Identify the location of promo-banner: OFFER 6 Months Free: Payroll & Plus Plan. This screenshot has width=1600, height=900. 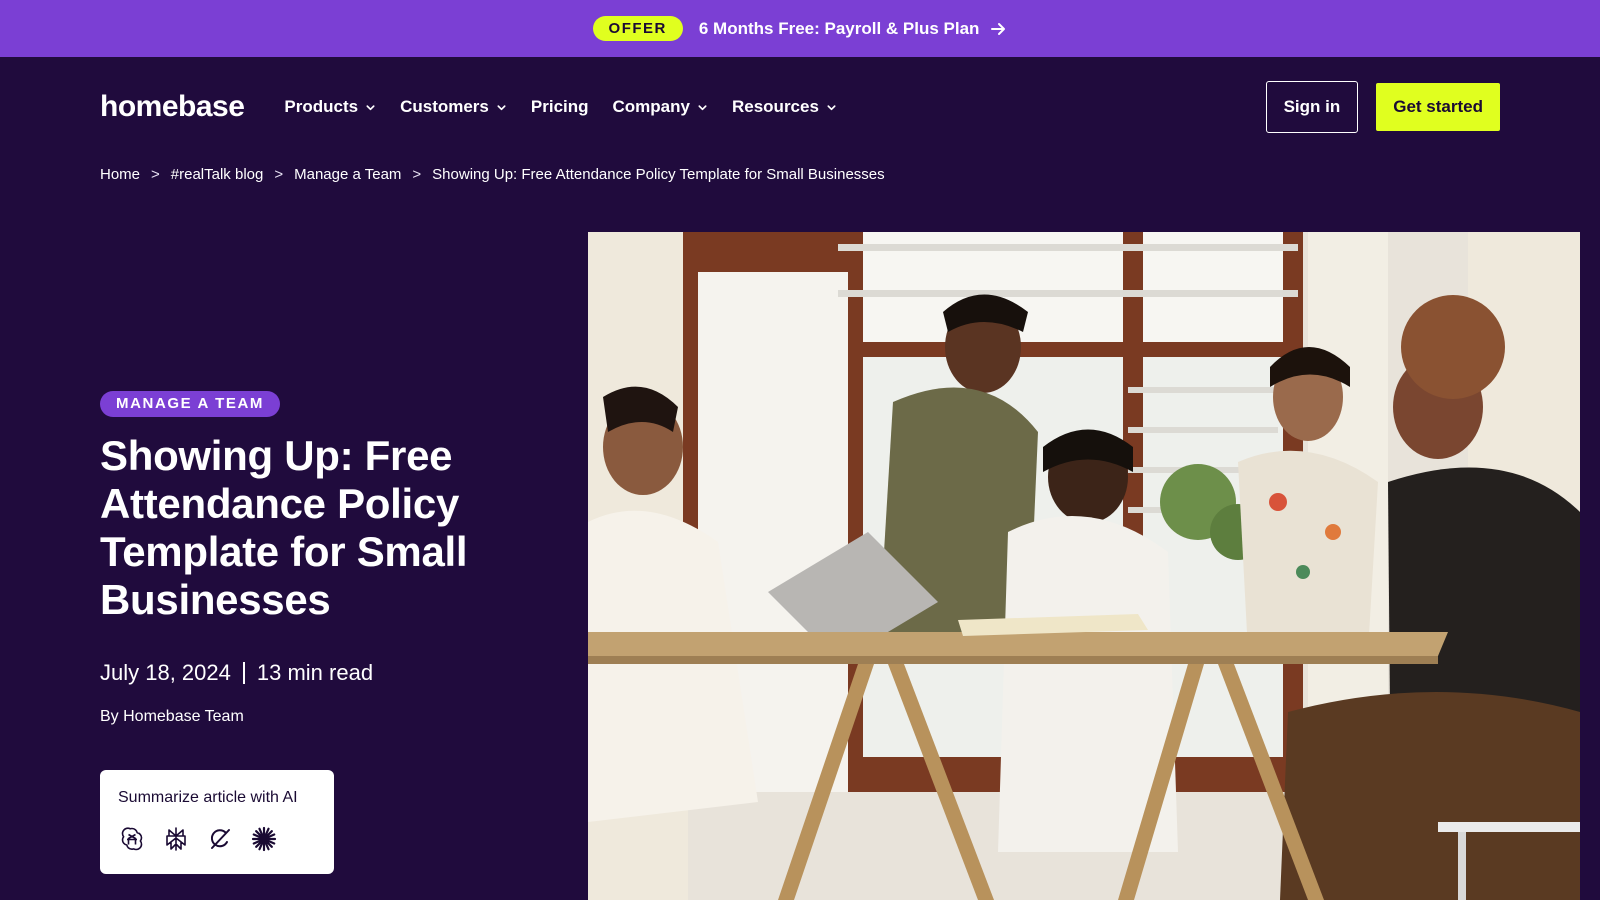
(800, 28).